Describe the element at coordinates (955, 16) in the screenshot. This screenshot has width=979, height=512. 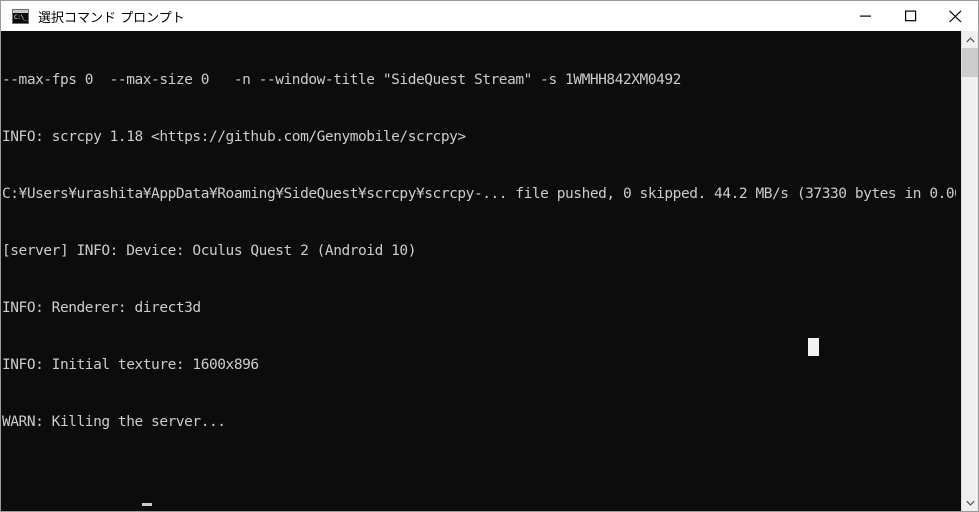
I see `close-button` at that location.